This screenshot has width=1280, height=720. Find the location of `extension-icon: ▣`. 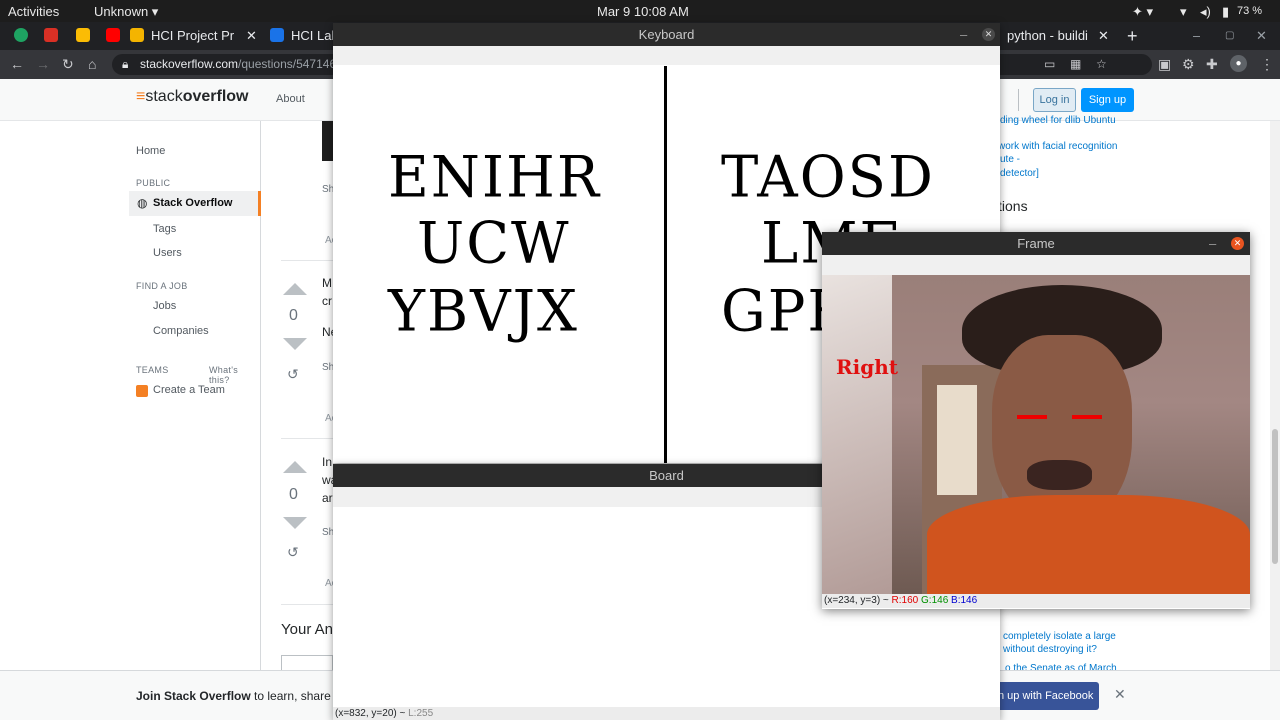

extension-icon: ▣ is located at coordinates (1164, 64).